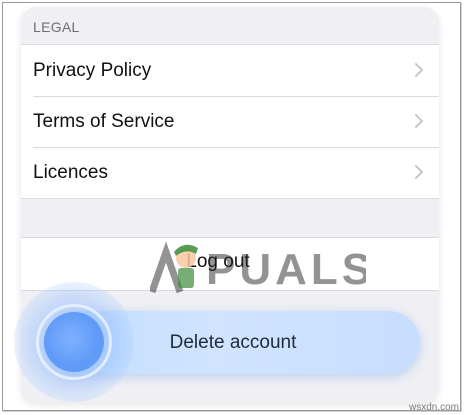  Describe the element at coordinates (230, 172) in the screenshot. I see `row-licences: Licences` at that location.